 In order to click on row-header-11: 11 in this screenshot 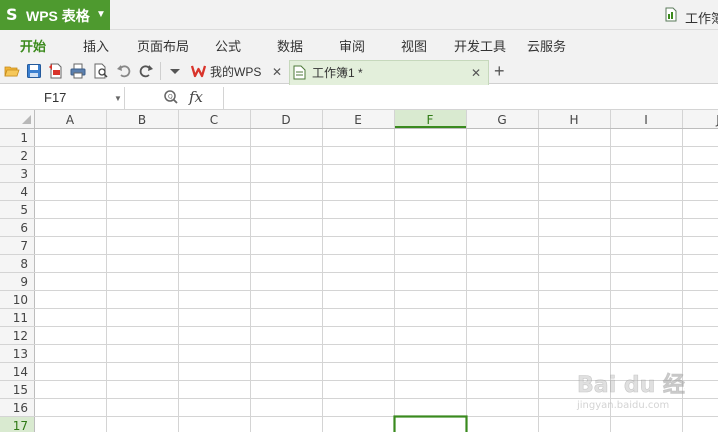, I will do `click(20, 318)`.